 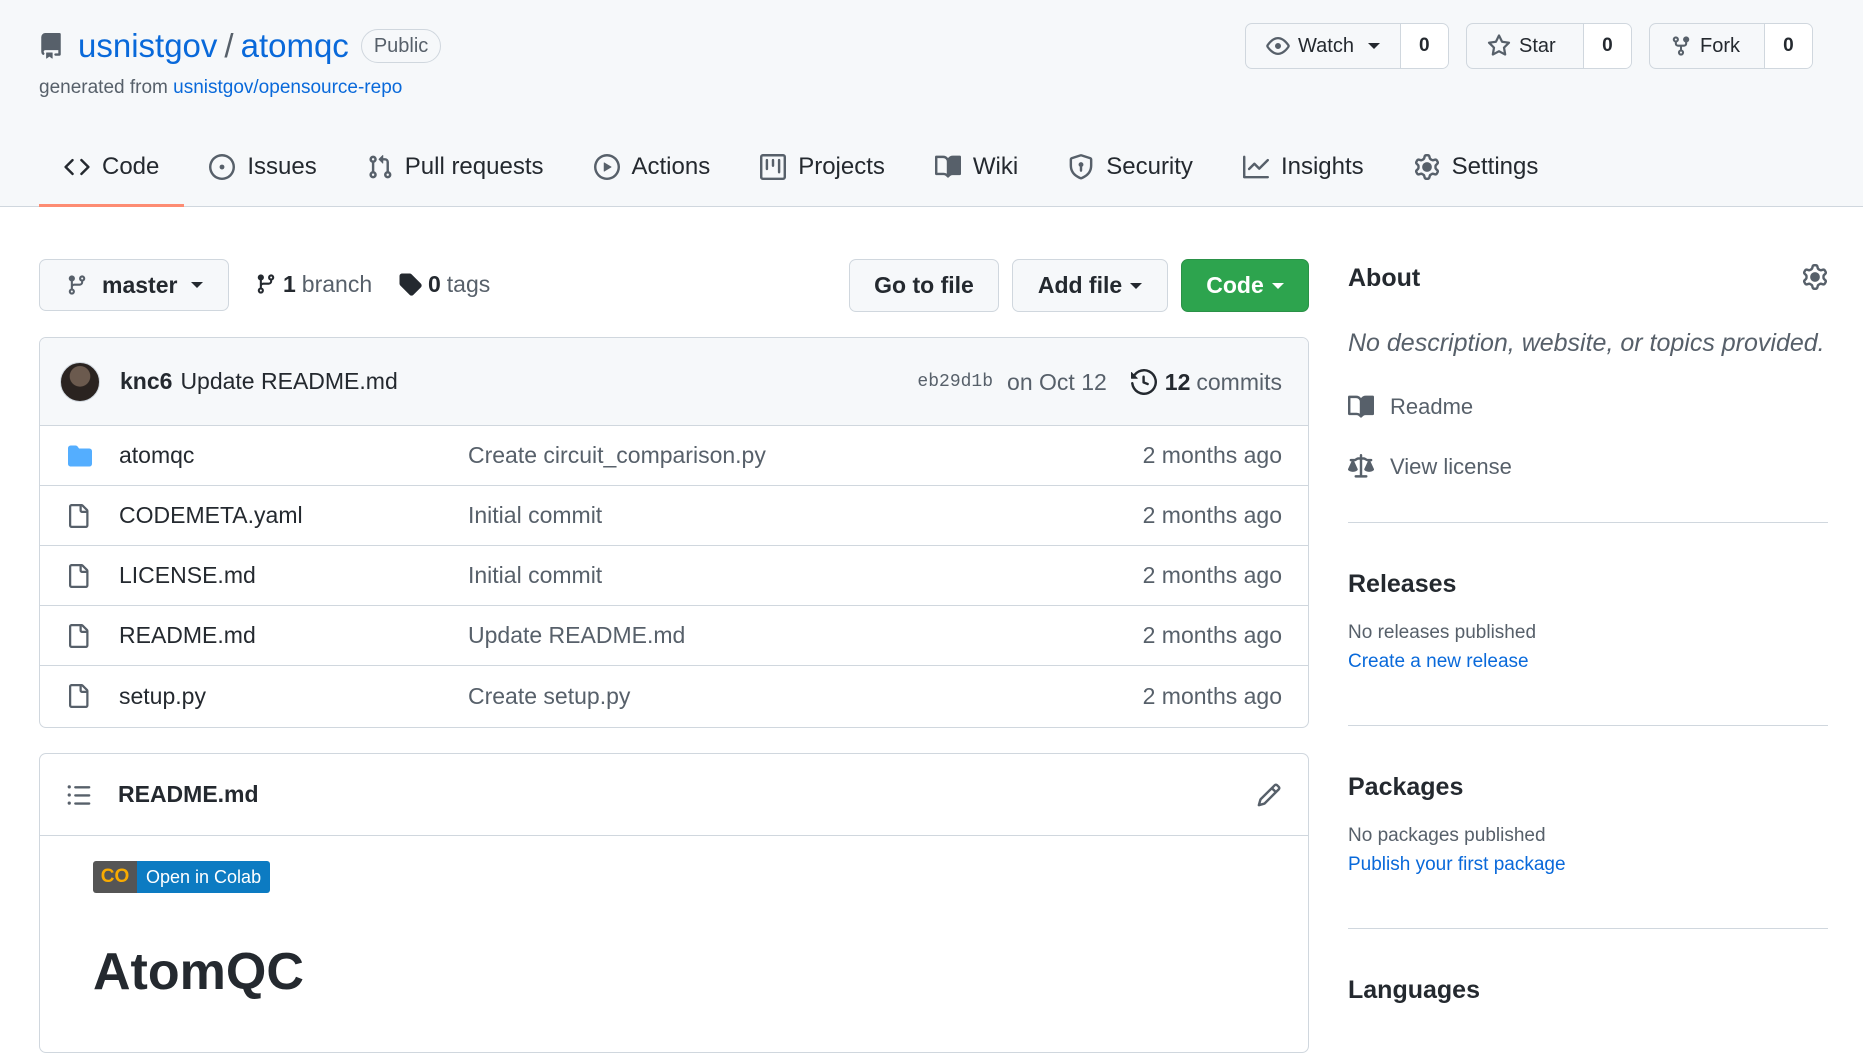 I want to click on tab-label: Pull requests, so click(x=474, y=166).